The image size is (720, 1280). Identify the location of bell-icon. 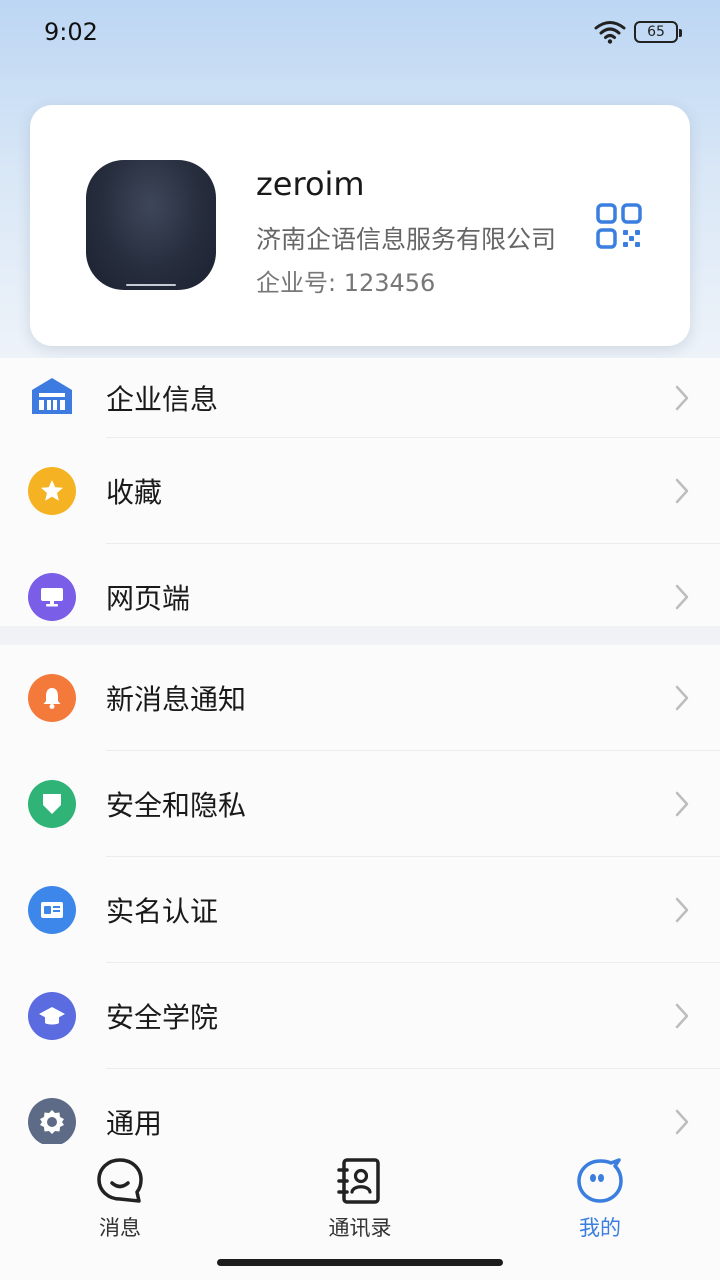
(52, 698).